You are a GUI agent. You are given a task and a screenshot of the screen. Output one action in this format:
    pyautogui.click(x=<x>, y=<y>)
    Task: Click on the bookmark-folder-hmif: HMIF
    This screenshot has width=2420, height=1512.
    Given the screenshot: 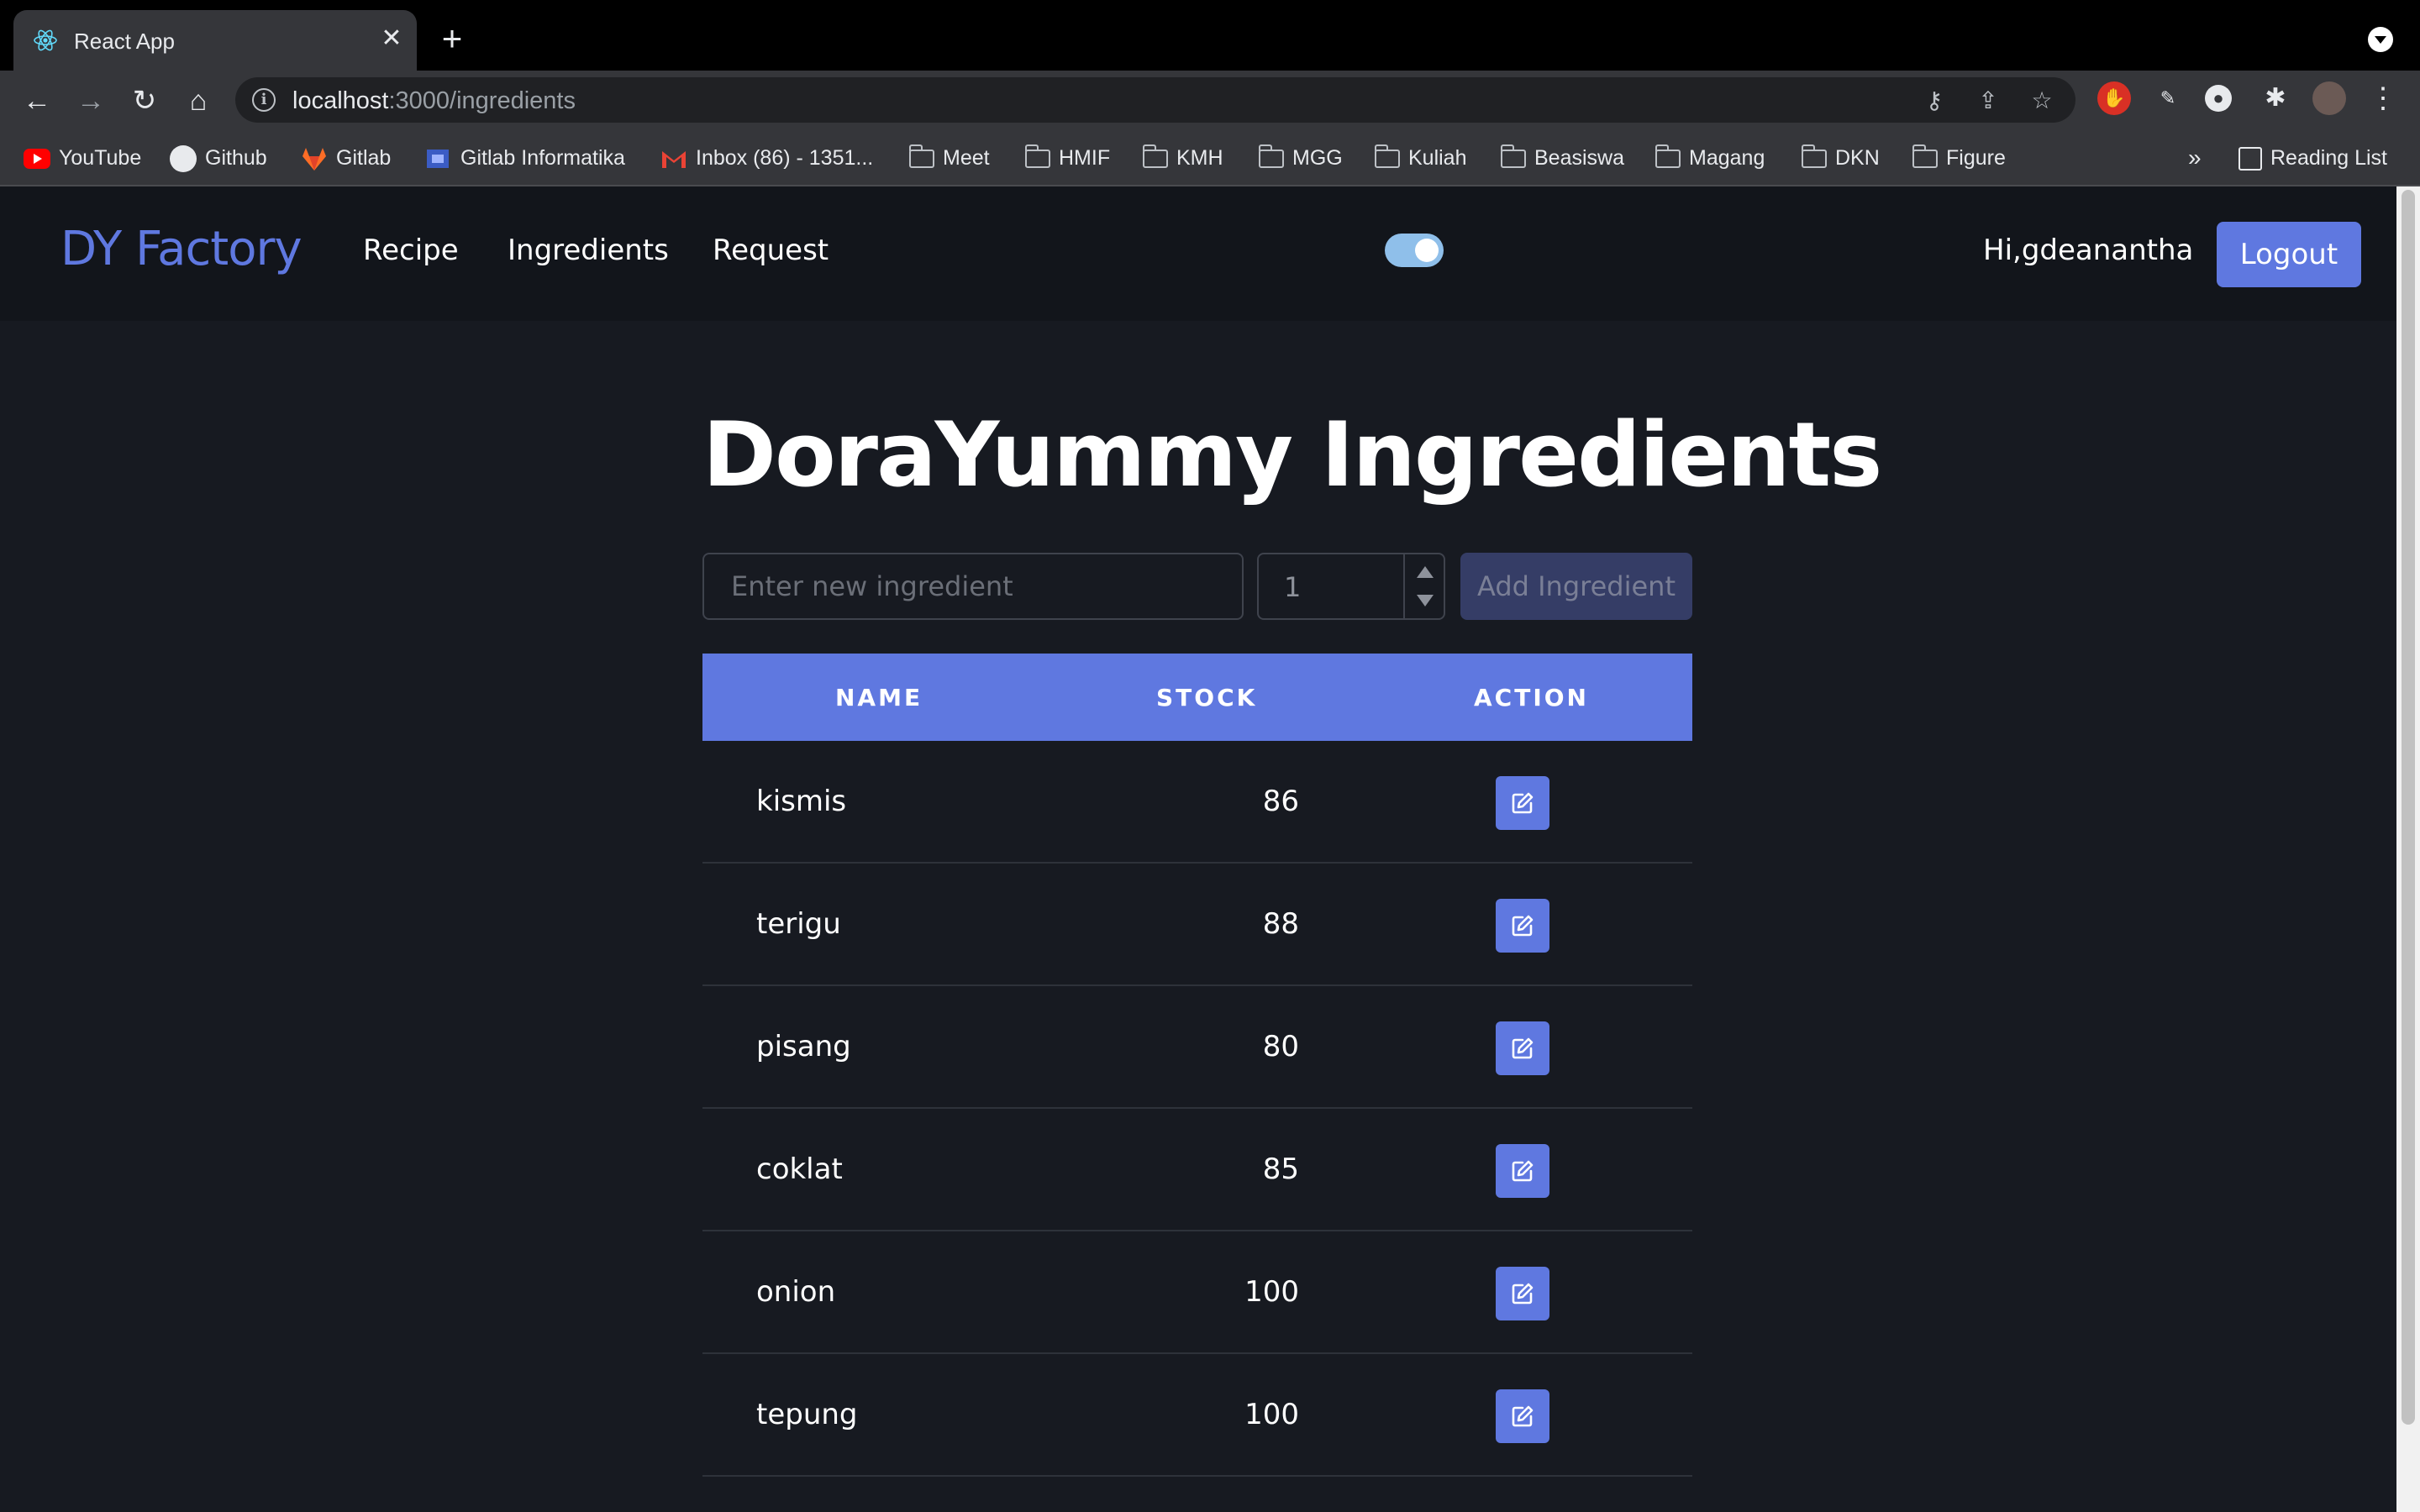 What is the action you would take?
    pyautogui.click(x=1067, y=158)
    